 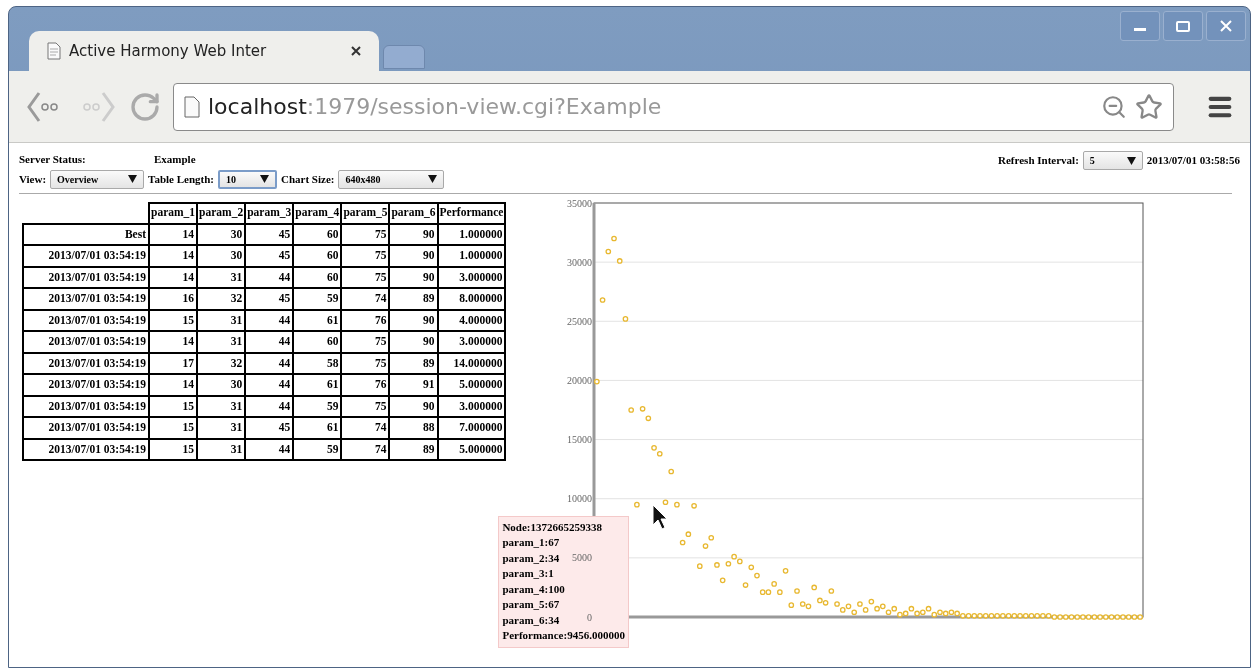 I want to click on tab-title: Active Harmony Web Inter, so click(x=168, y=51).